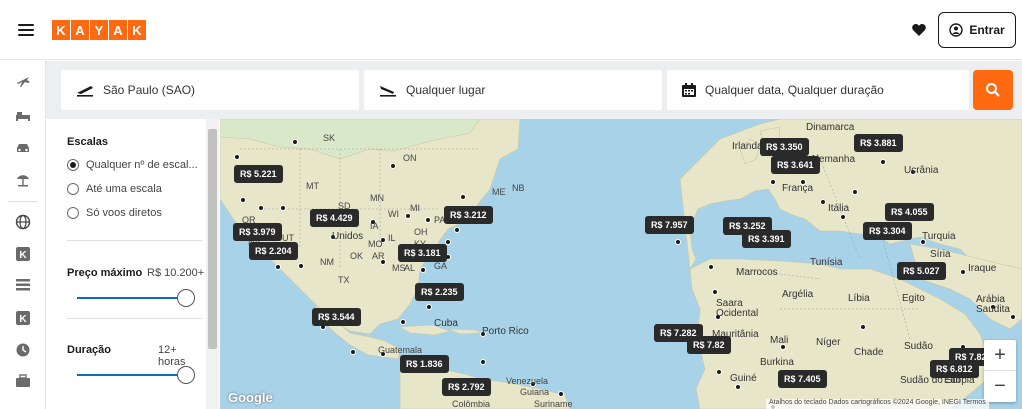  I want to click on login-label: Entrar, so click(987, 30).